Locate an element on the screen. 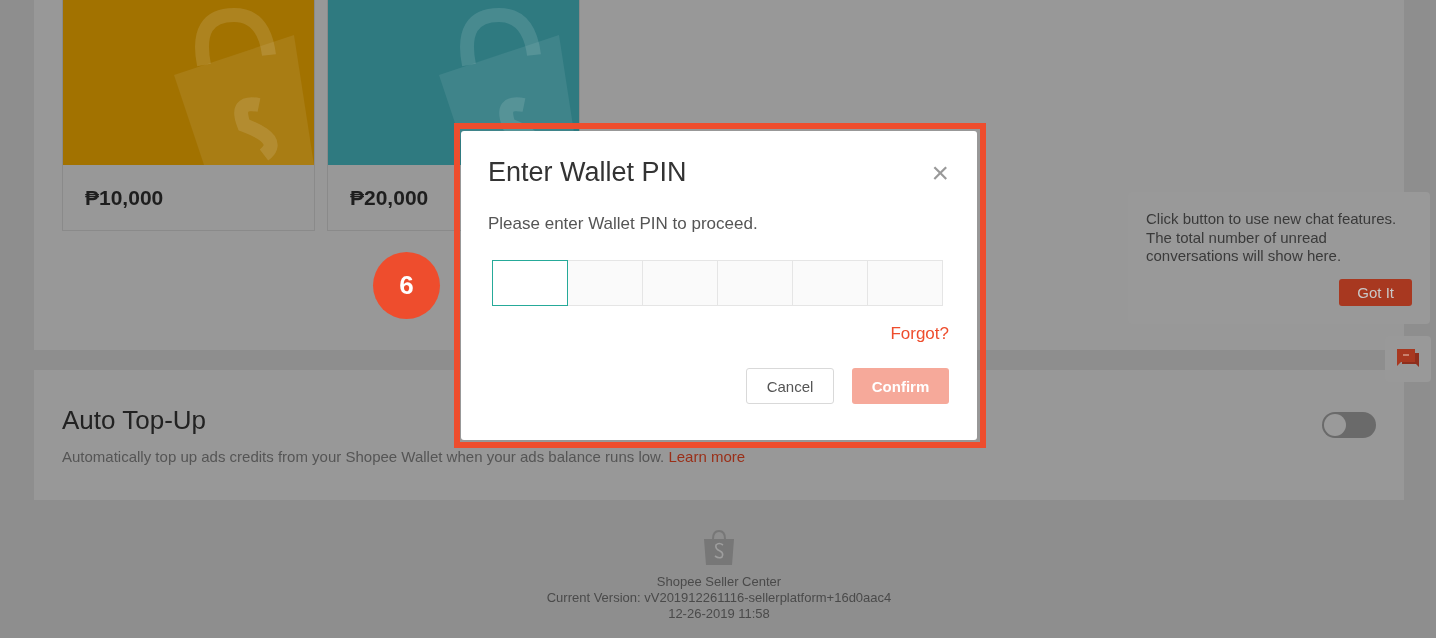 The image size is (1436, 638). dialog-title: Enter Wallet PIN is located at coordinates (587, 172).